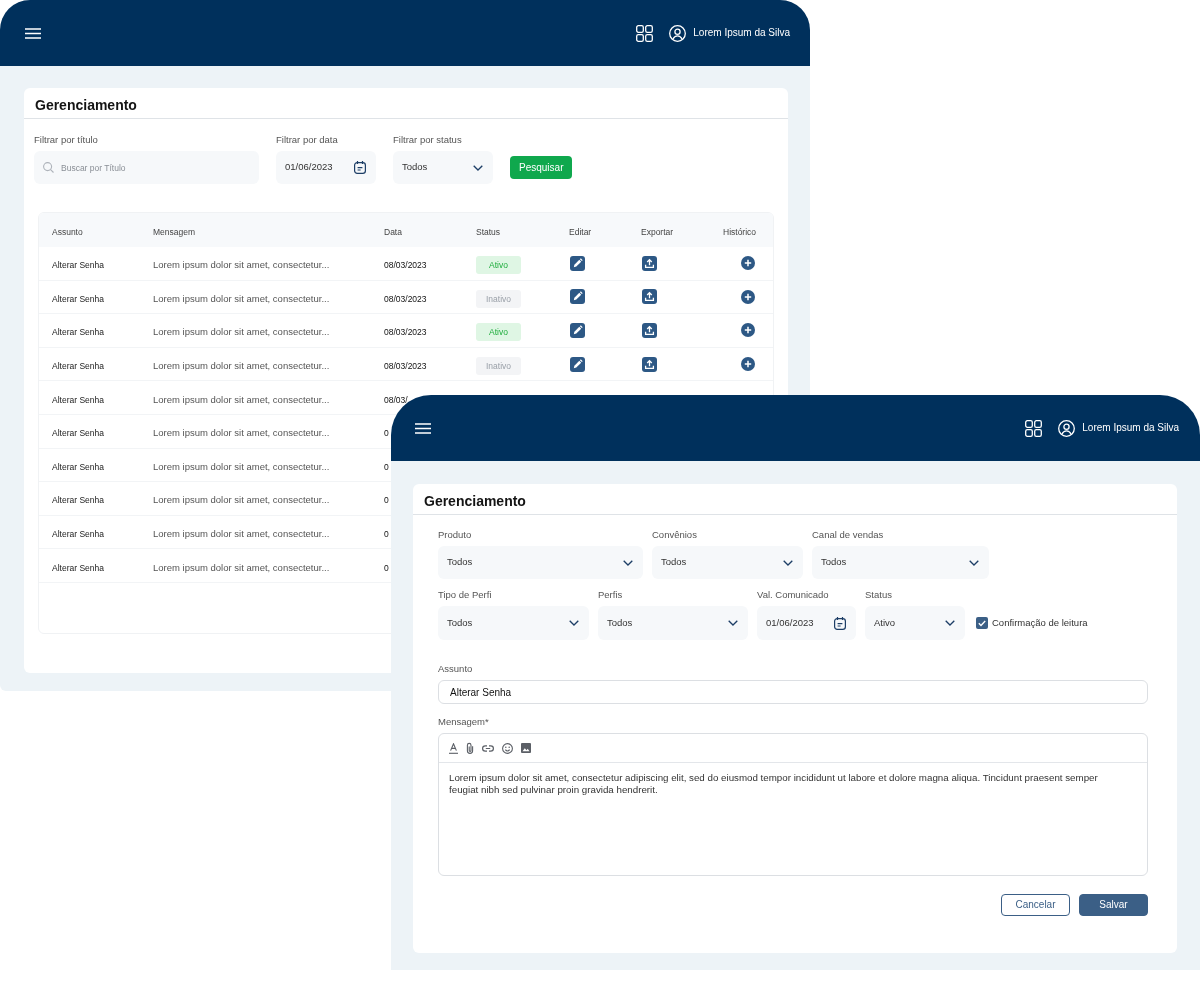  What do you see at coordinates (674, 534) in the screenshot?
I see `field-label: Convênios` at bounding box center [674, 534].